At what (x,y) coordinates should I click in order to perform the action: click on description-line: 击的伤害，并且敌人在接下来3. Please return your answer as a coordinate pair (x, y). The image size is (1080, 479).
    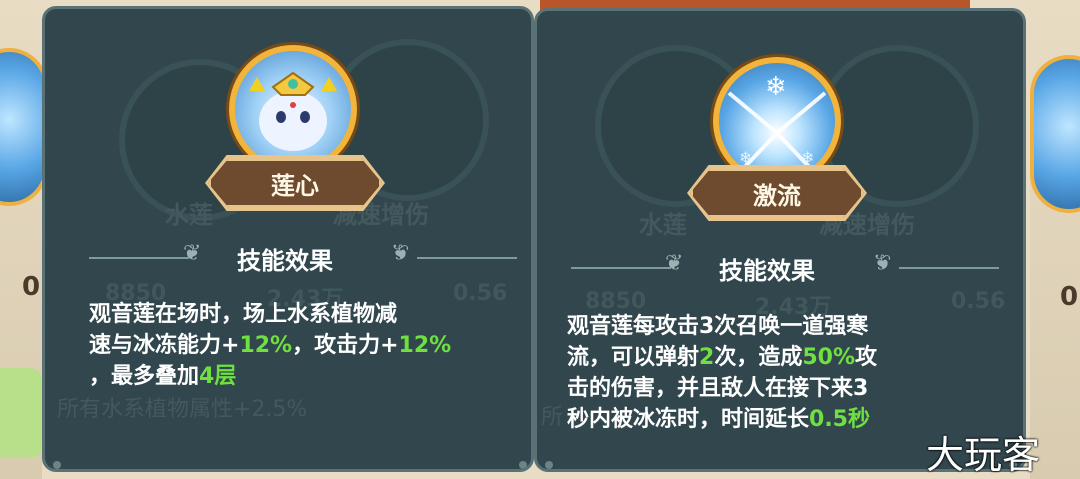
    Looking at the image, I should click on (792, 388).